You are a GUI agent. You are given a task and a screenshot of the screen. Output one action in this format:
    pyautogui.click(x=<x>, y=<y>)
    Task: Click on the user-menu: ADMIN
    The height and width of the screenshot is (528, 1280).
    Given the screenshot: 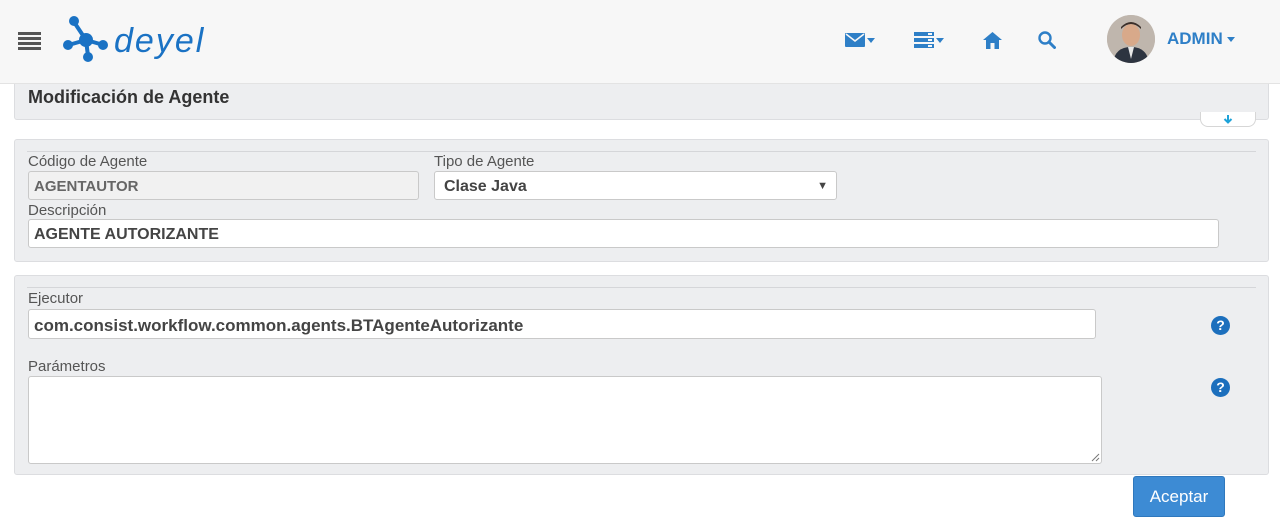 What is the action you would take?
    pyautogui.click(x=1201, y=39)
    